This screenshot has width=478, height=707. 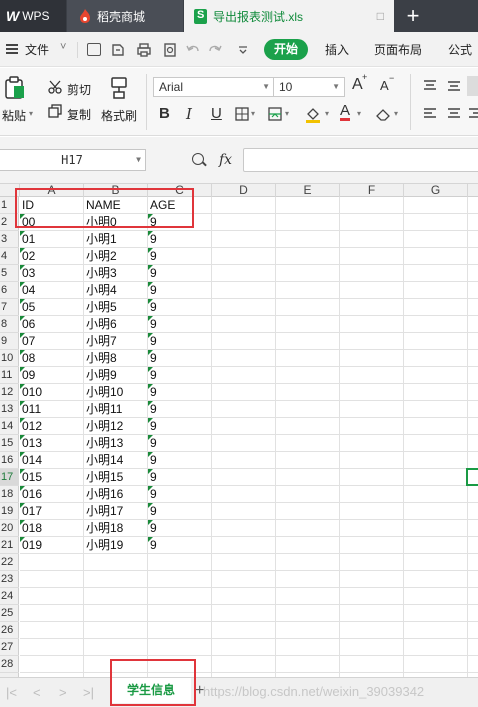 I want to click on italic-button: I, so click(x=189, y=114).